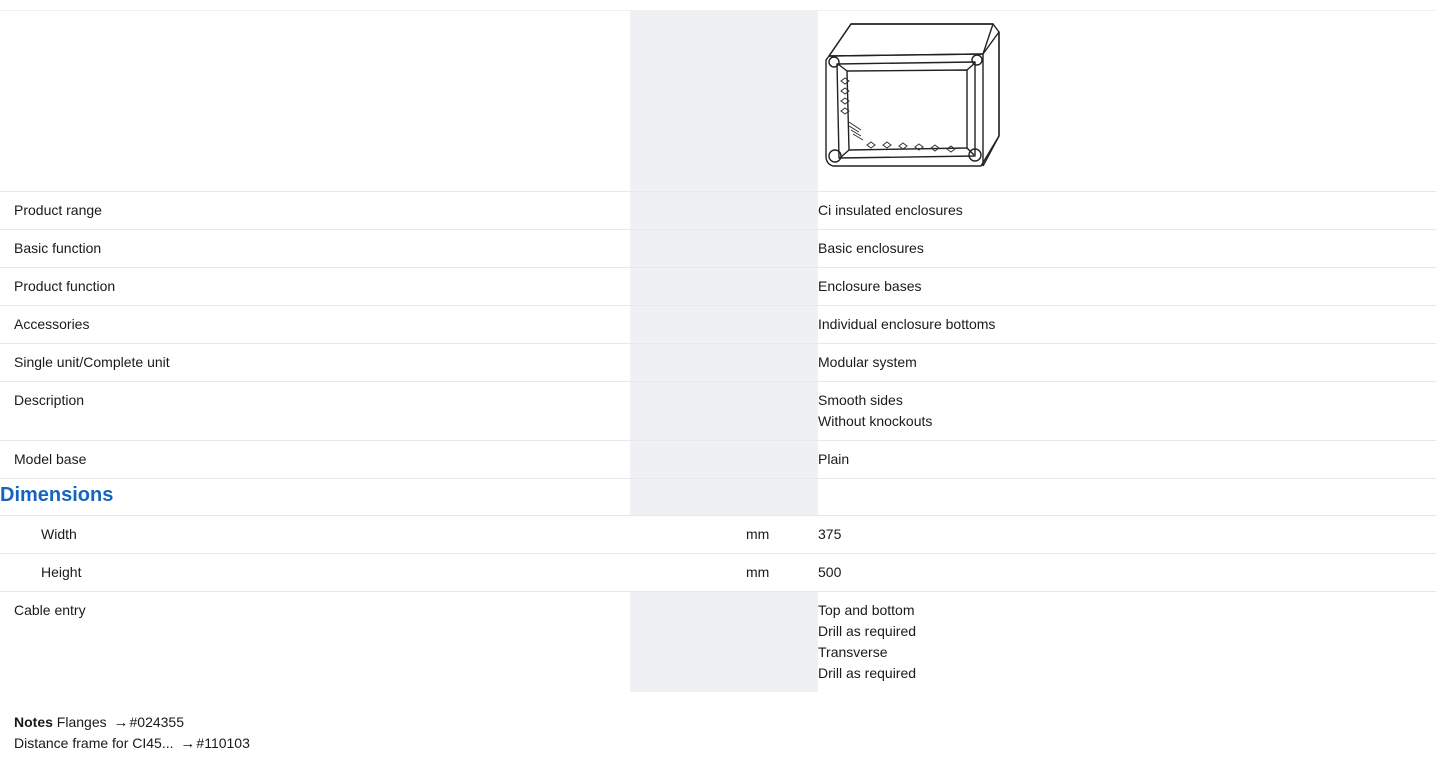 The width and height of the screenshot is (1436, 763). Describe the element at coordinates (718, 286) in the screenshot. I see `spec-row: Product function Enclosure bases` at that location.